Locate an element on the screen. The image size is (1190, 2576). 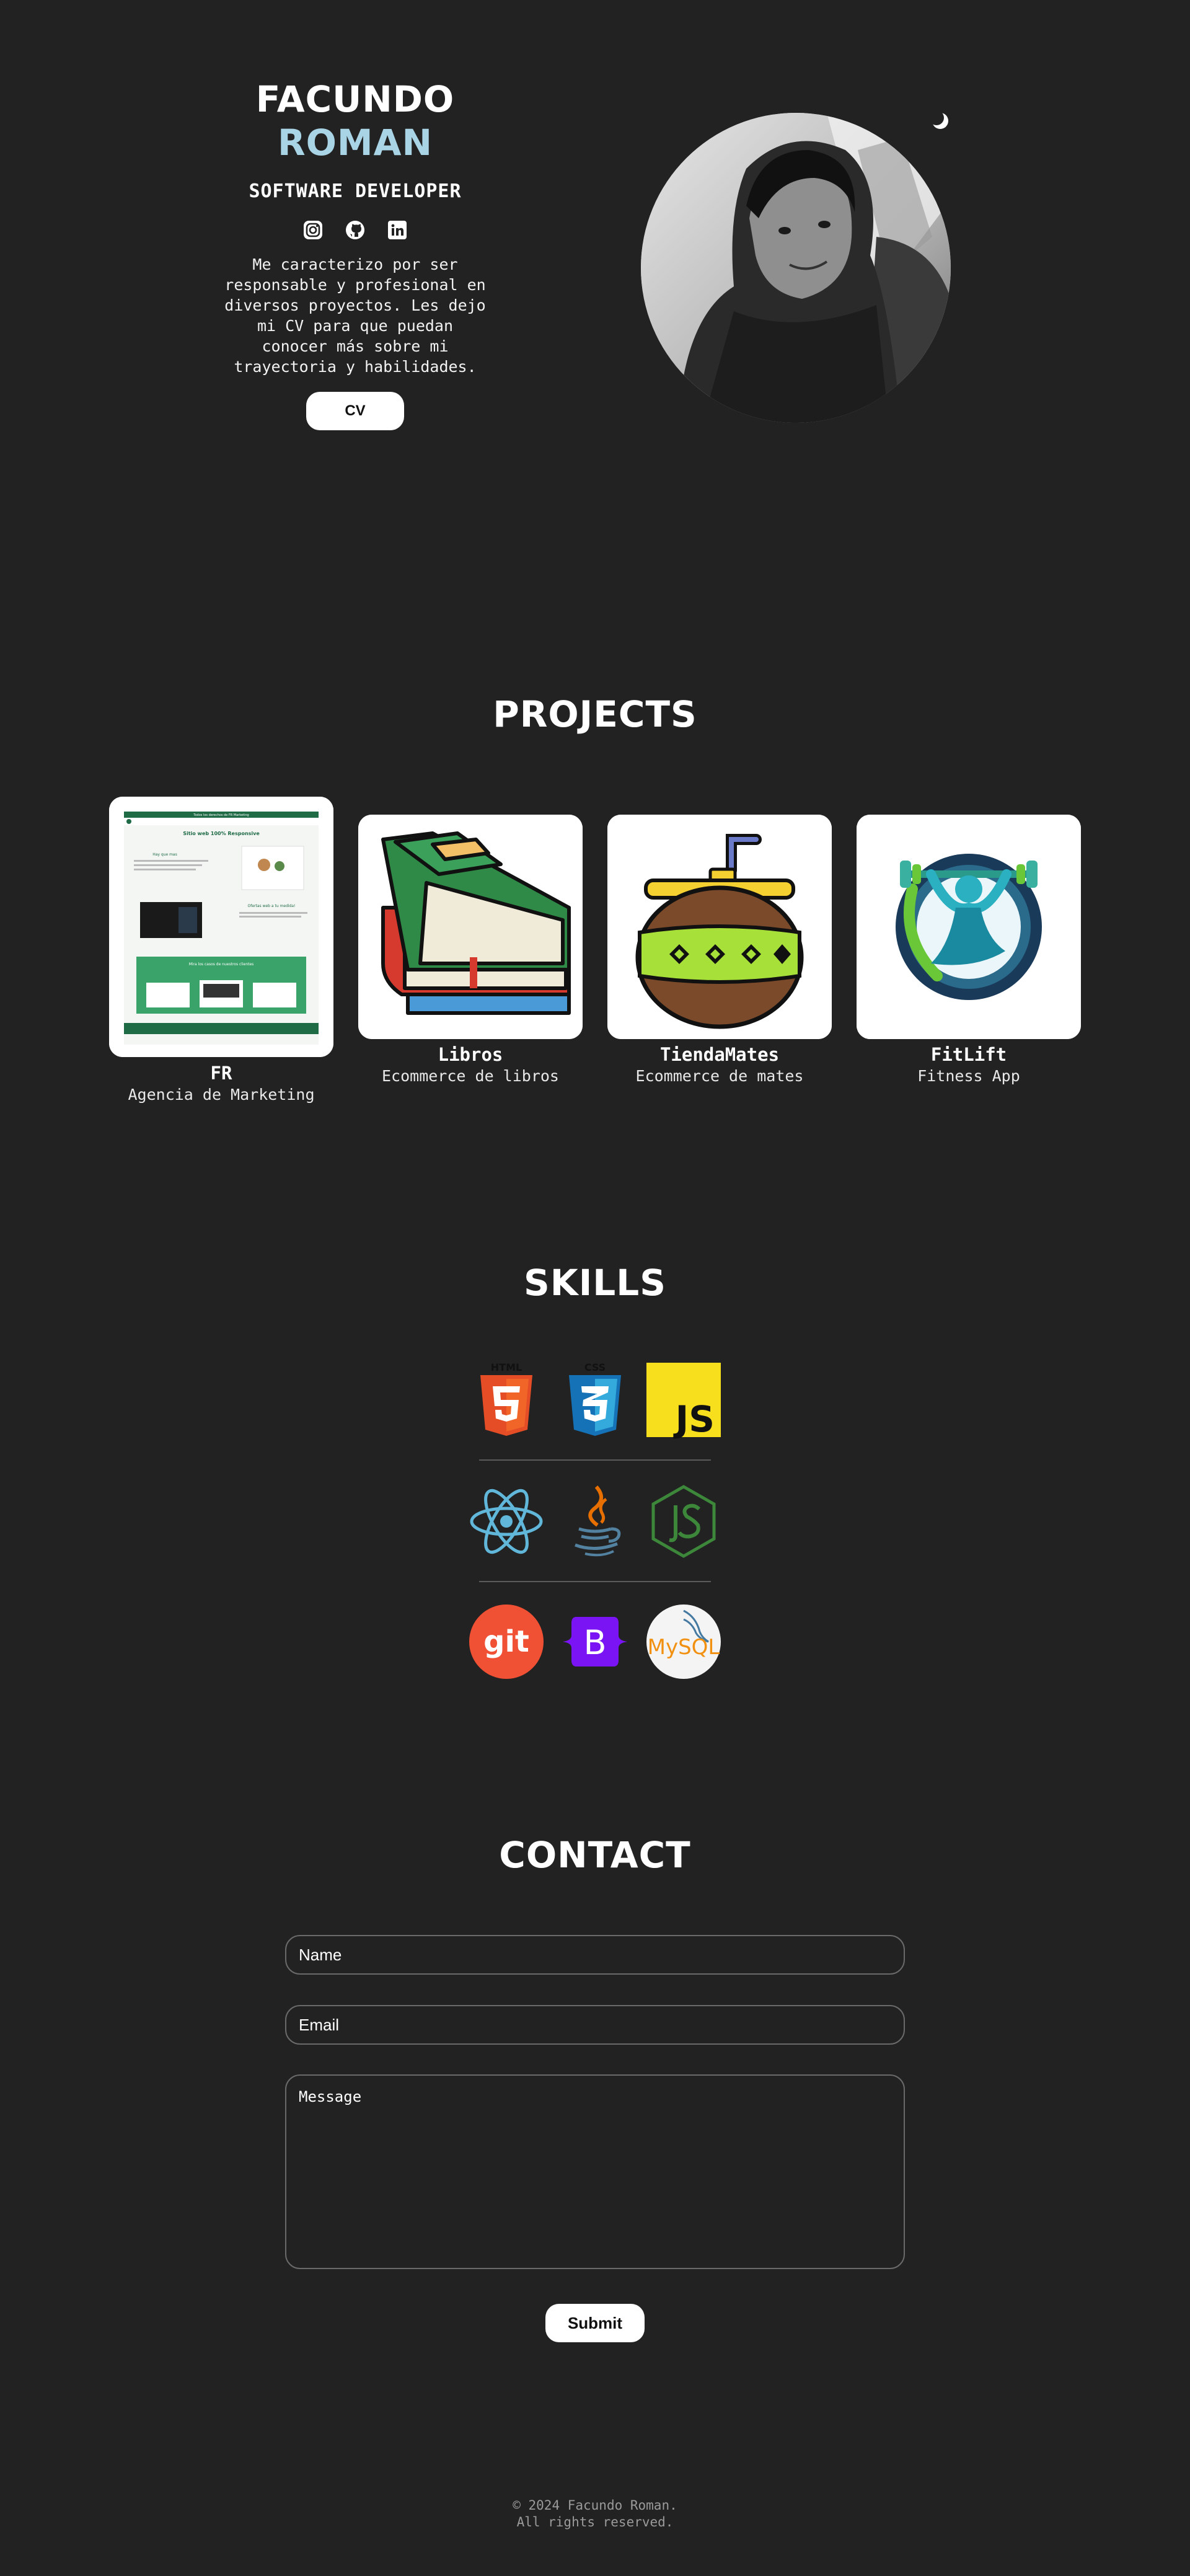
java-icon is located at coordinates (595, 1521).